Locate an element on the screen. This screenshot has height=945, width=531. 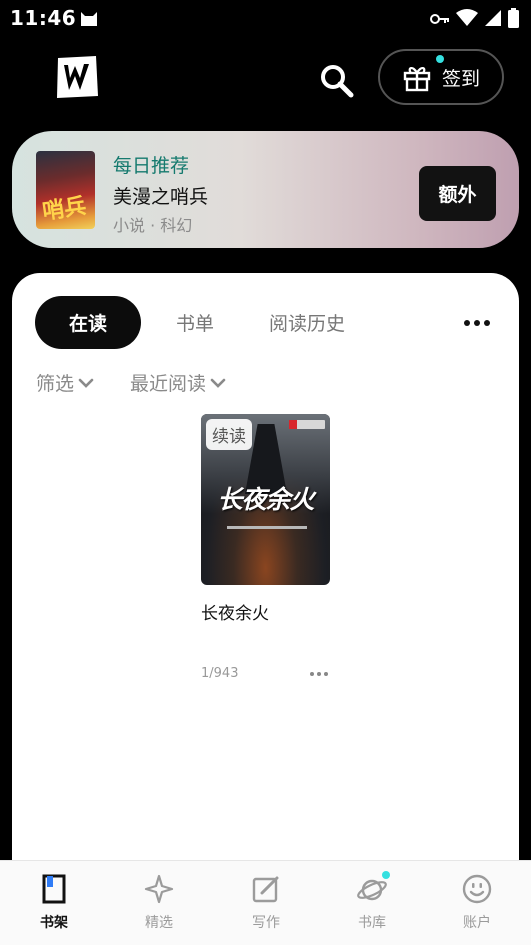
search-icon is located at coordinates (337, 81).